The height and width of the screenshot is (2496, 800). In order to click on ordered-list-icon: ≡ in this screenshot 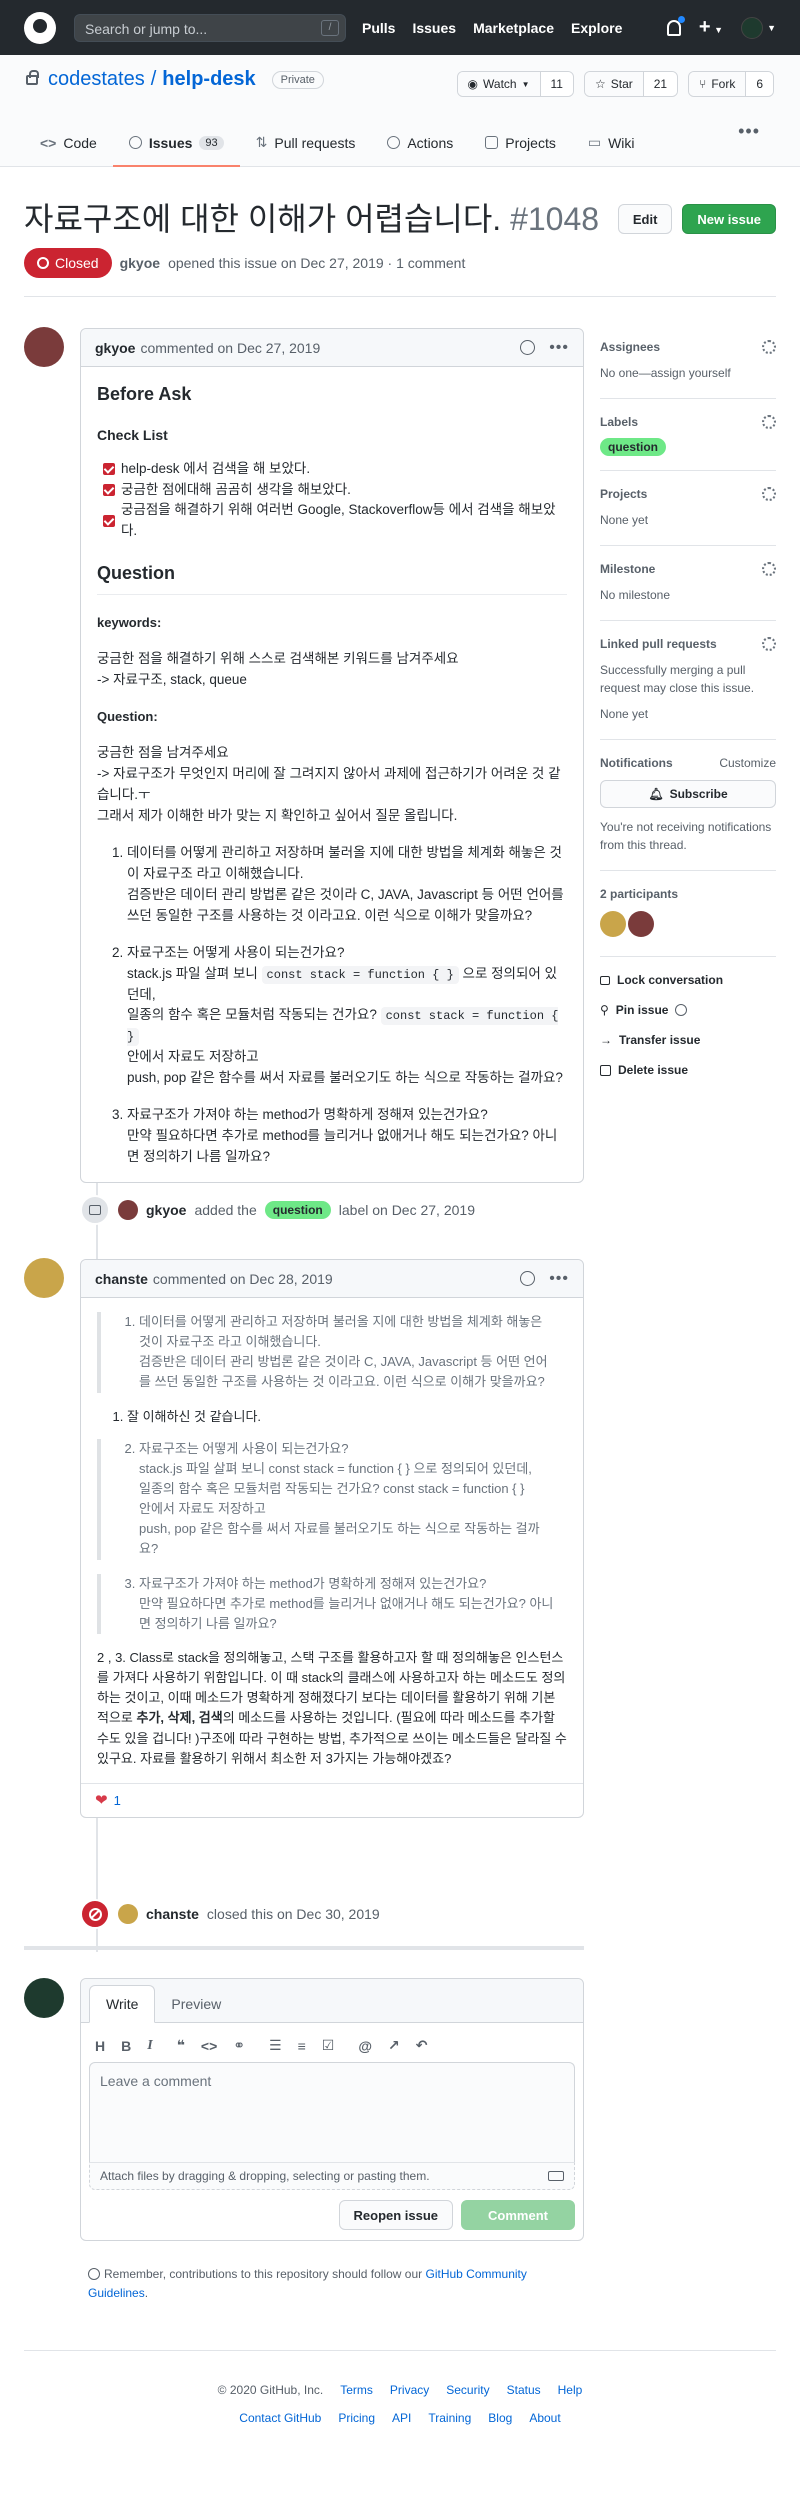, I will do `click(302, 2046)`.